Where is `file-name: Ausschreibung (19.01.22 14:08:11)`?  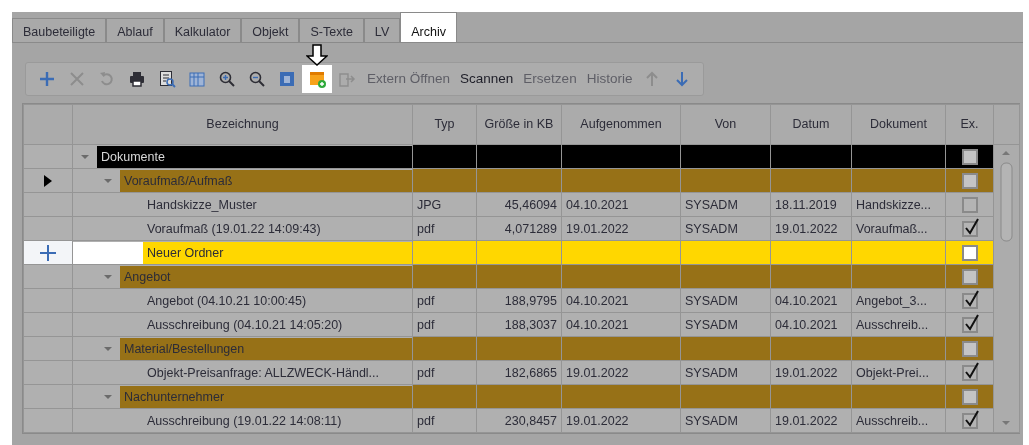
file-name: Ausschreibung (19.01.22 14:08:11) is located at coordinates (244, 421).